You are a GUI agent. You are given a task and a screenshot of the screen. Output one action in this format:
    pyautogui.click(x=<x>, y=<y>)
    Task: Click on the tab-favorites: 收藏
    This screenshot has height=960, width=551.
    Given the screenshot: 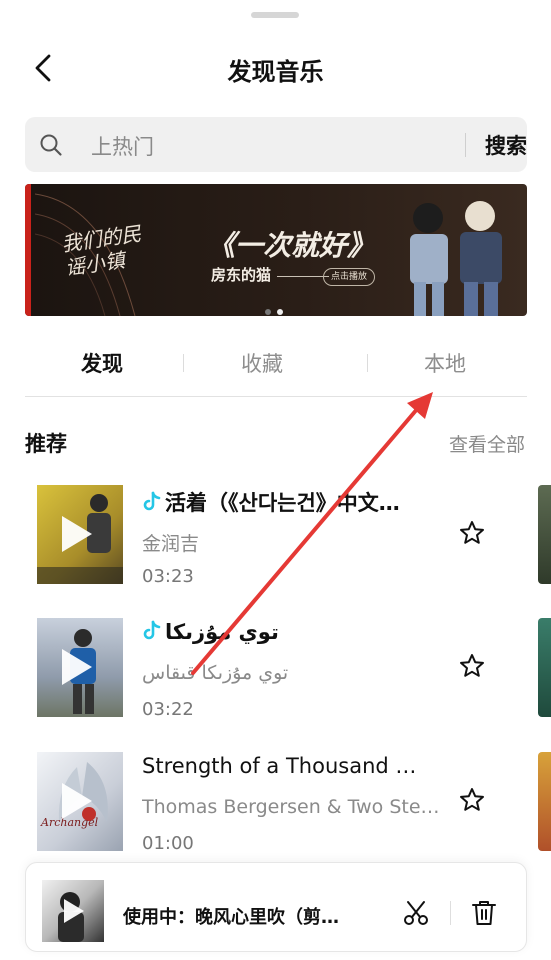 What is the action you would take?
    pyautogui.click(x=262, y=363)
    